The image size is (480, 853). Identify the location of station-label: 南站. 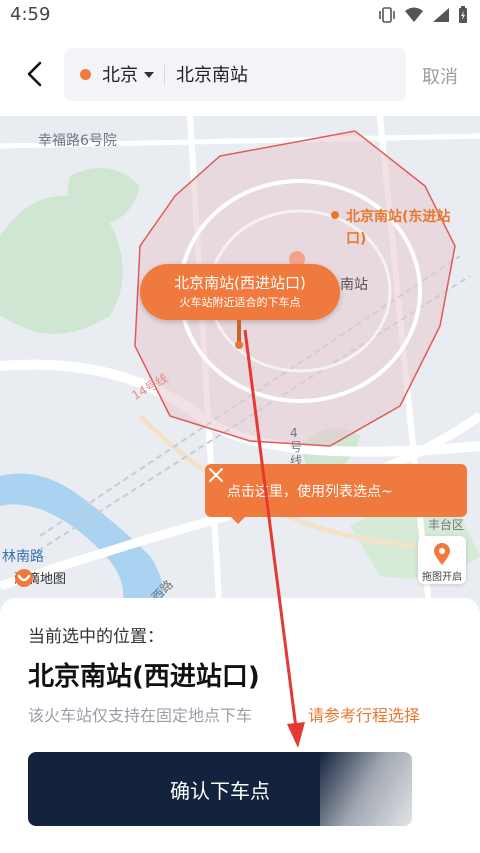
(354, 285).